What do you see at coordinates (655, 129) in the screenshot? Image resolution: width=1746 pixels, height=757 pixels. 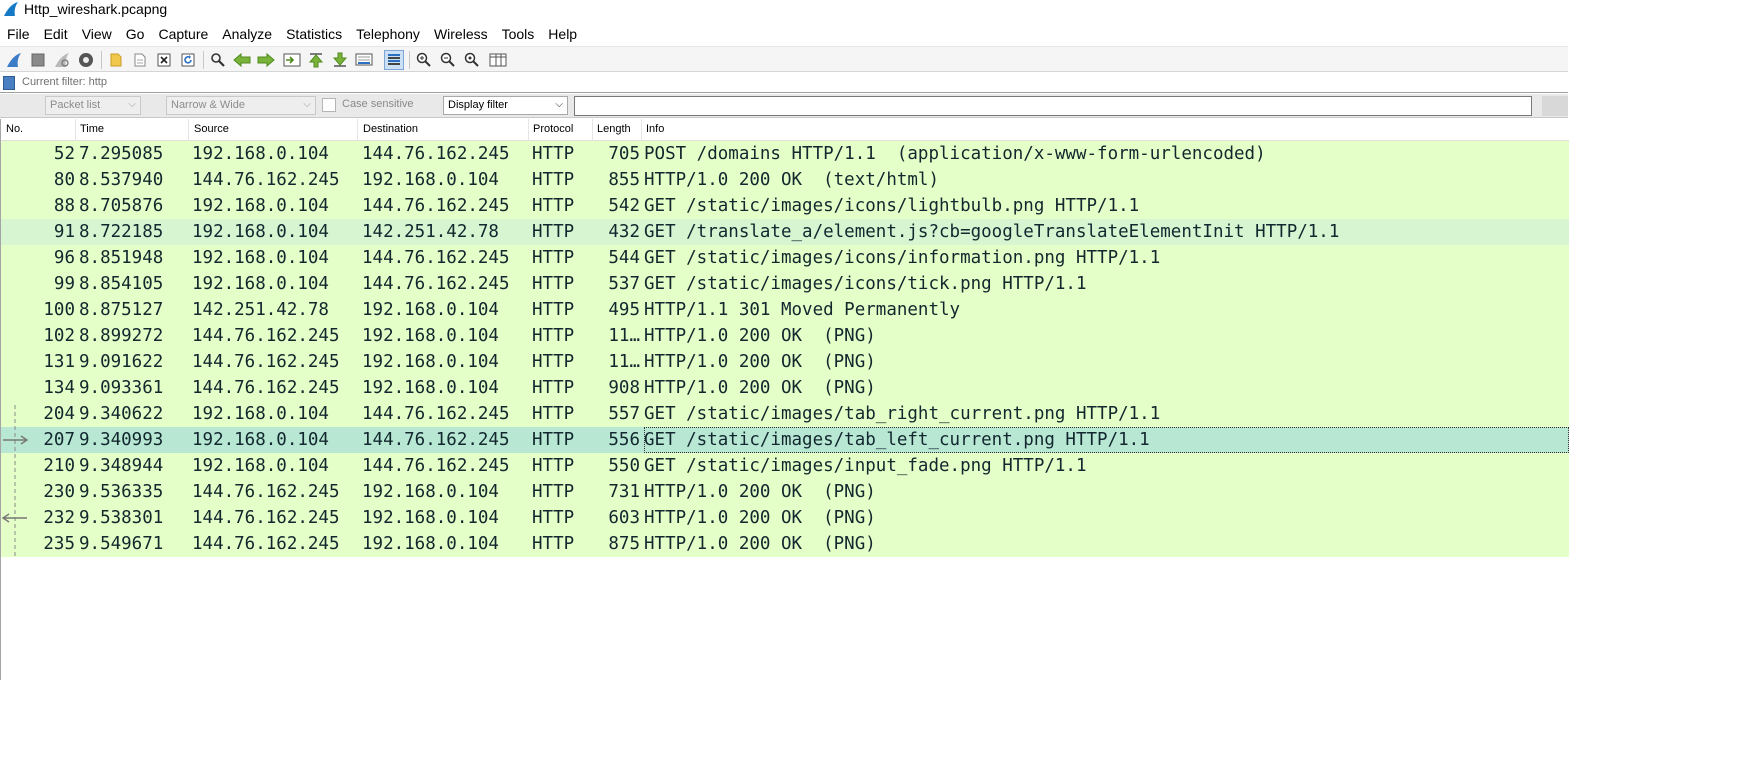 I see `column-info: Info` at bounding box center [655, 129].